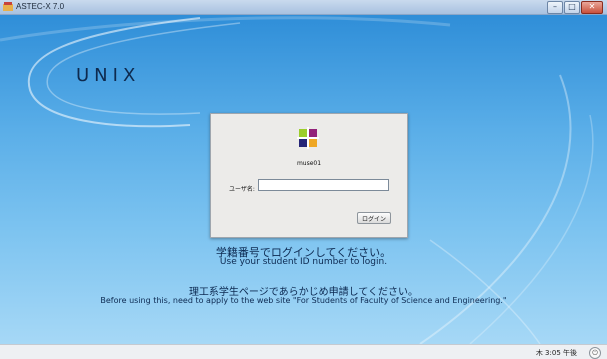 The width and height of the screenshot is (607, 359). I want to click on clock: 木 3:05 午後, so click(556, 353).